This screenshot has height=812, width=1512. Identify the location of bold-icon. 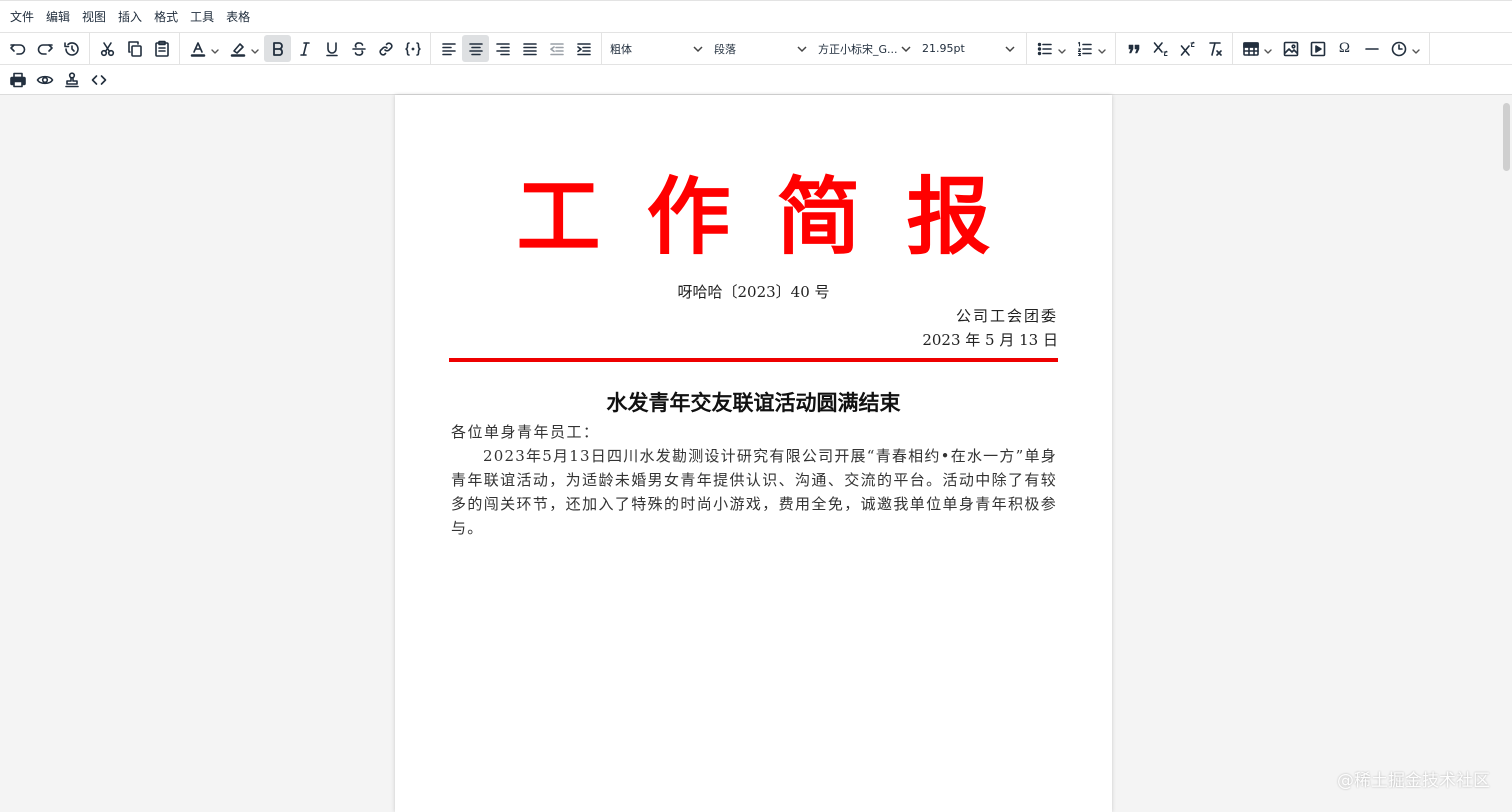
(277, 48).